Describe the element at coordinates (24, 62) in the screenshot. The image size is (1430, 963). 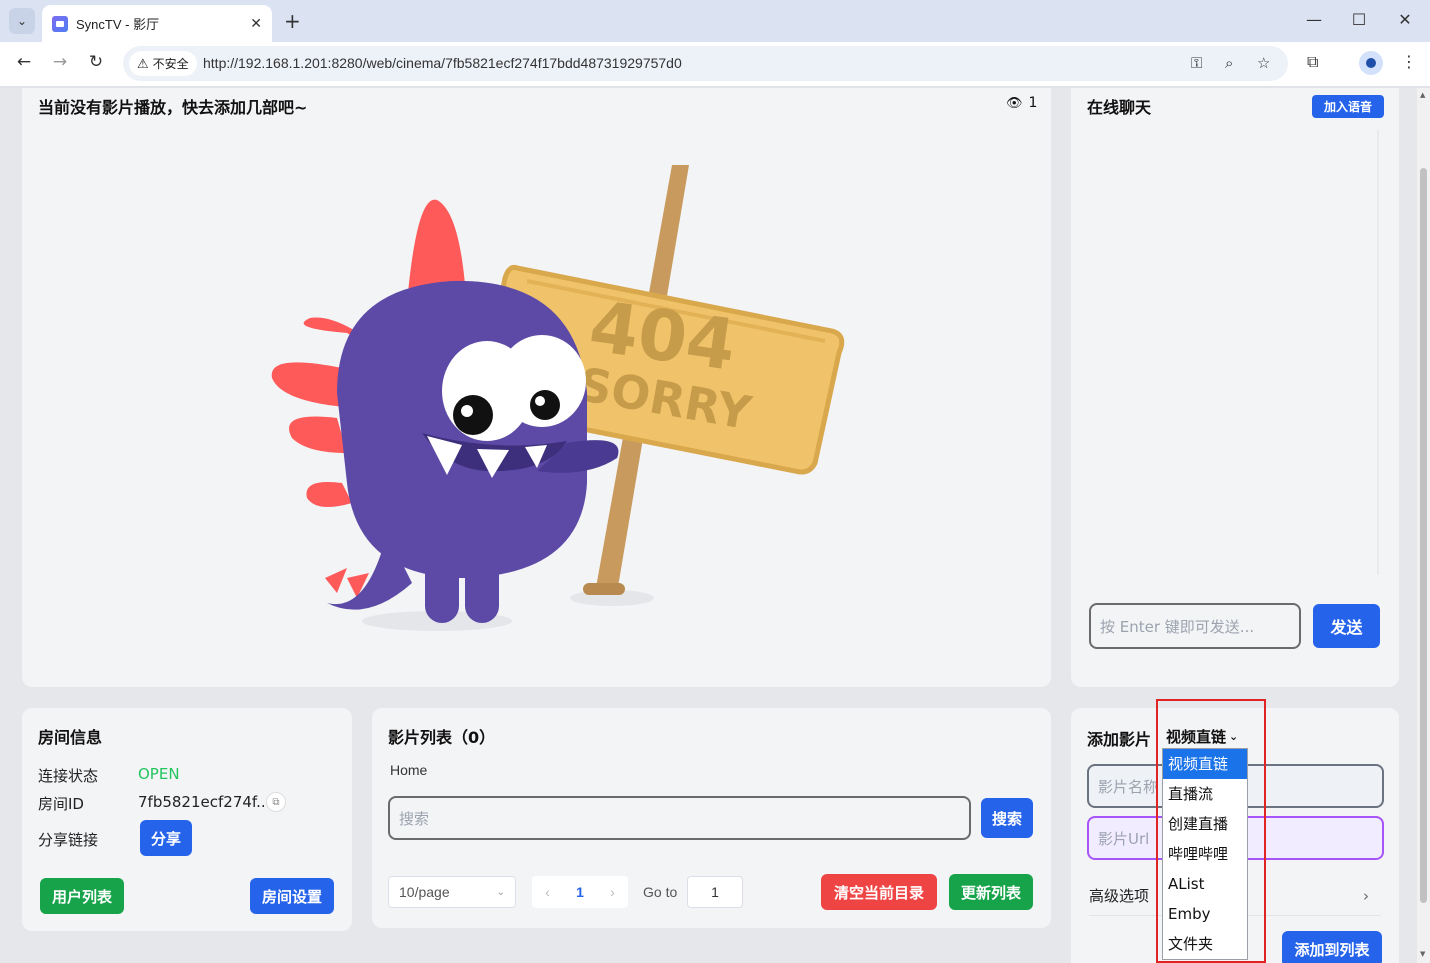
I see `back-icon: ←` at that location.